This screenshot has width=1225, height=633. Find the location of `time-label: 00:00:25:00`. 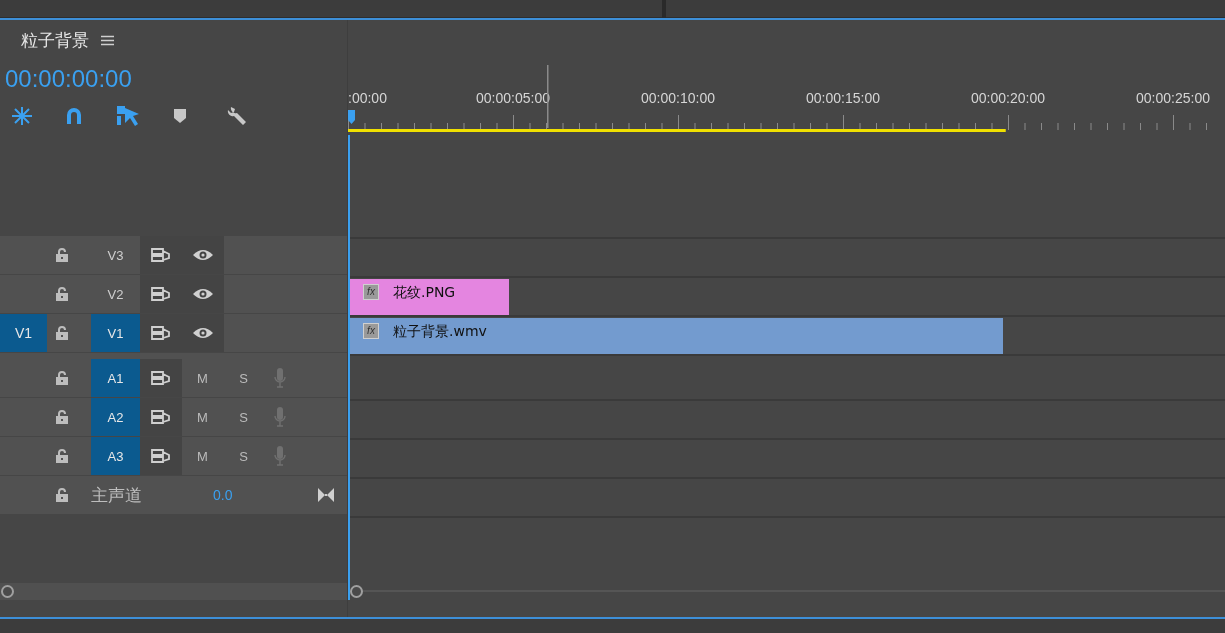

time-label: 00:00:25:00 is located at coordinates (1173, 98).